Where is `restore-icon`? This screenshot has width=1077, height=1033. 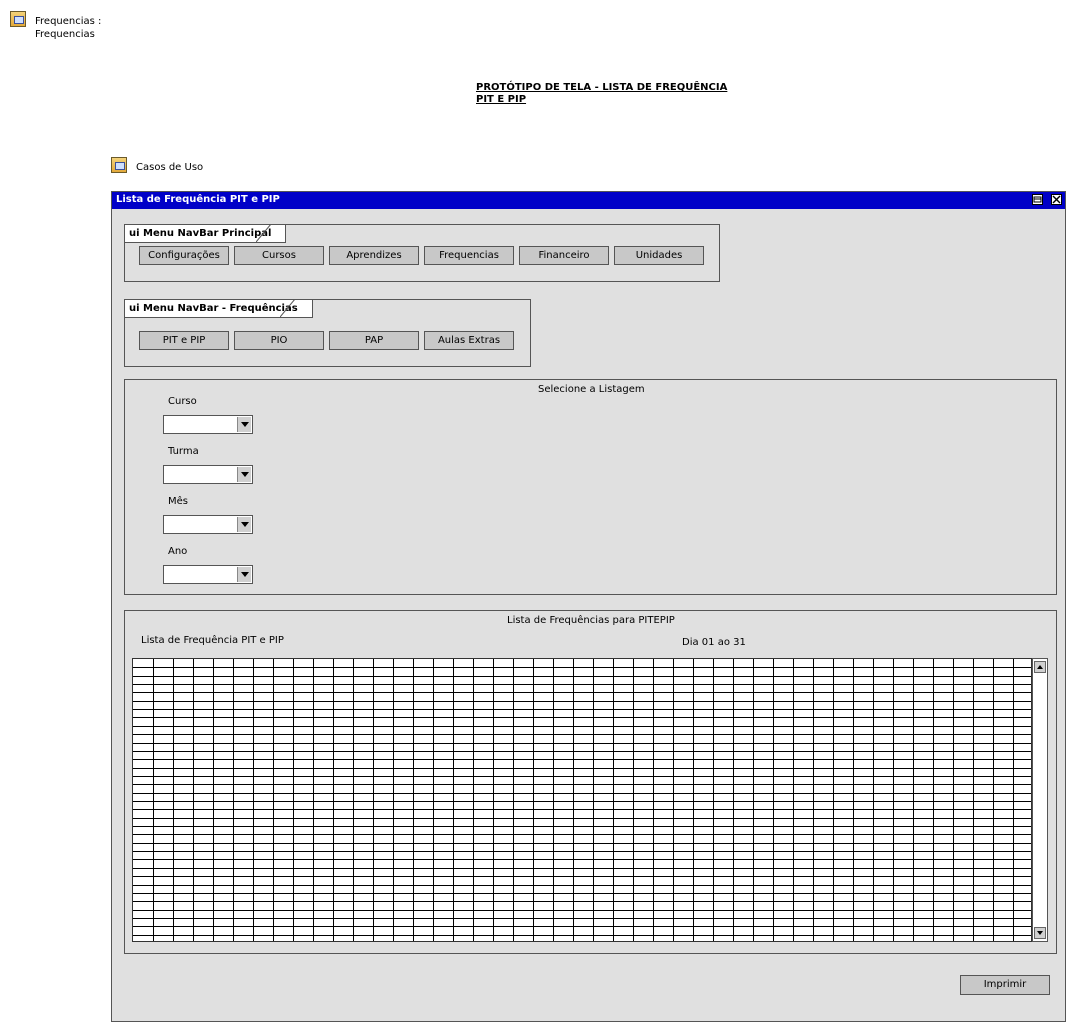
restore-icon is located at coordinates (1037, 199).